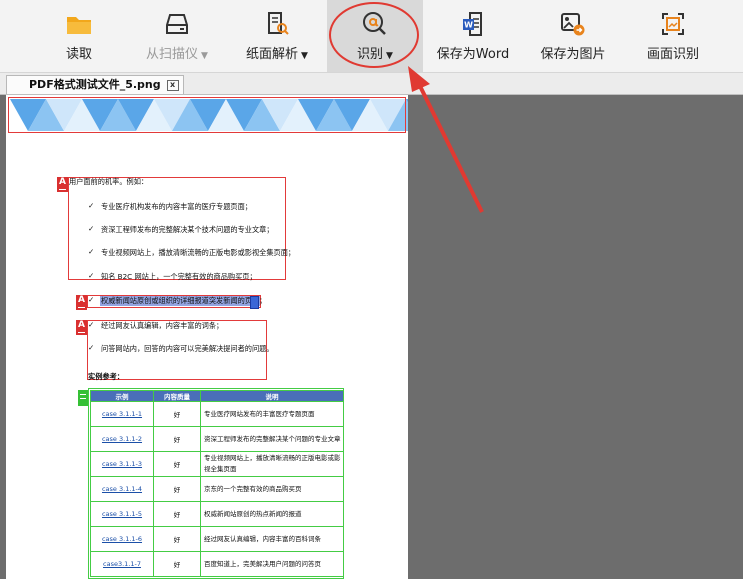 The image size is (743, 579). I want to click on table-row: case 3.1.1-4 好 京东的一个完整有效的商品购买页, so click(217, 489).